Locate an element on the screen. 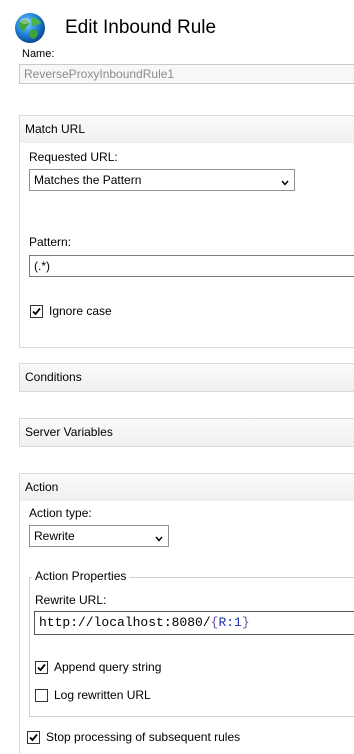 The width and height of the screenshot is (354, 754). action-properties-legend: Action Properties is located at coordinates (81, 576).